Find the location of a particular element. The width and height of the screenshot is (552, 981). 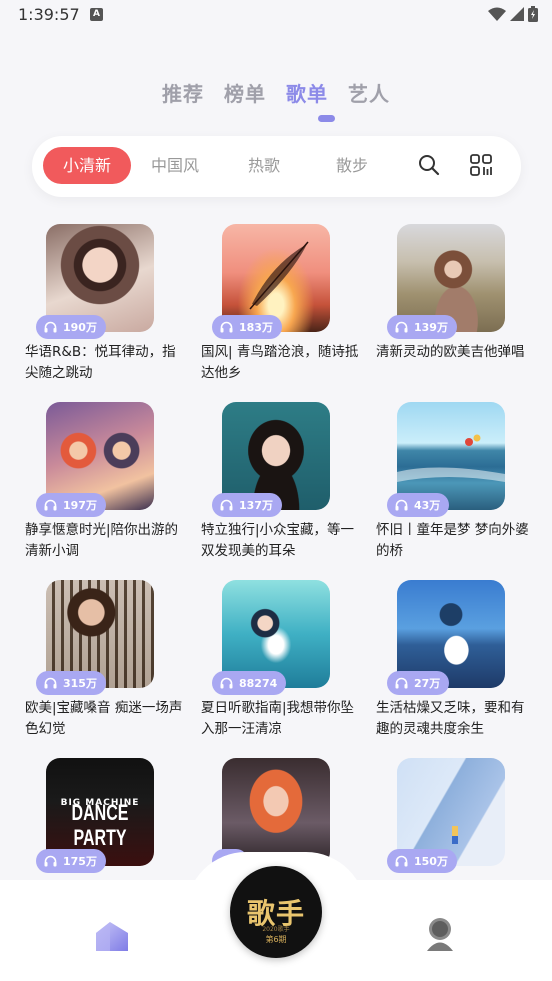

notification-a-icon: A is located at coordinates (96, 14).